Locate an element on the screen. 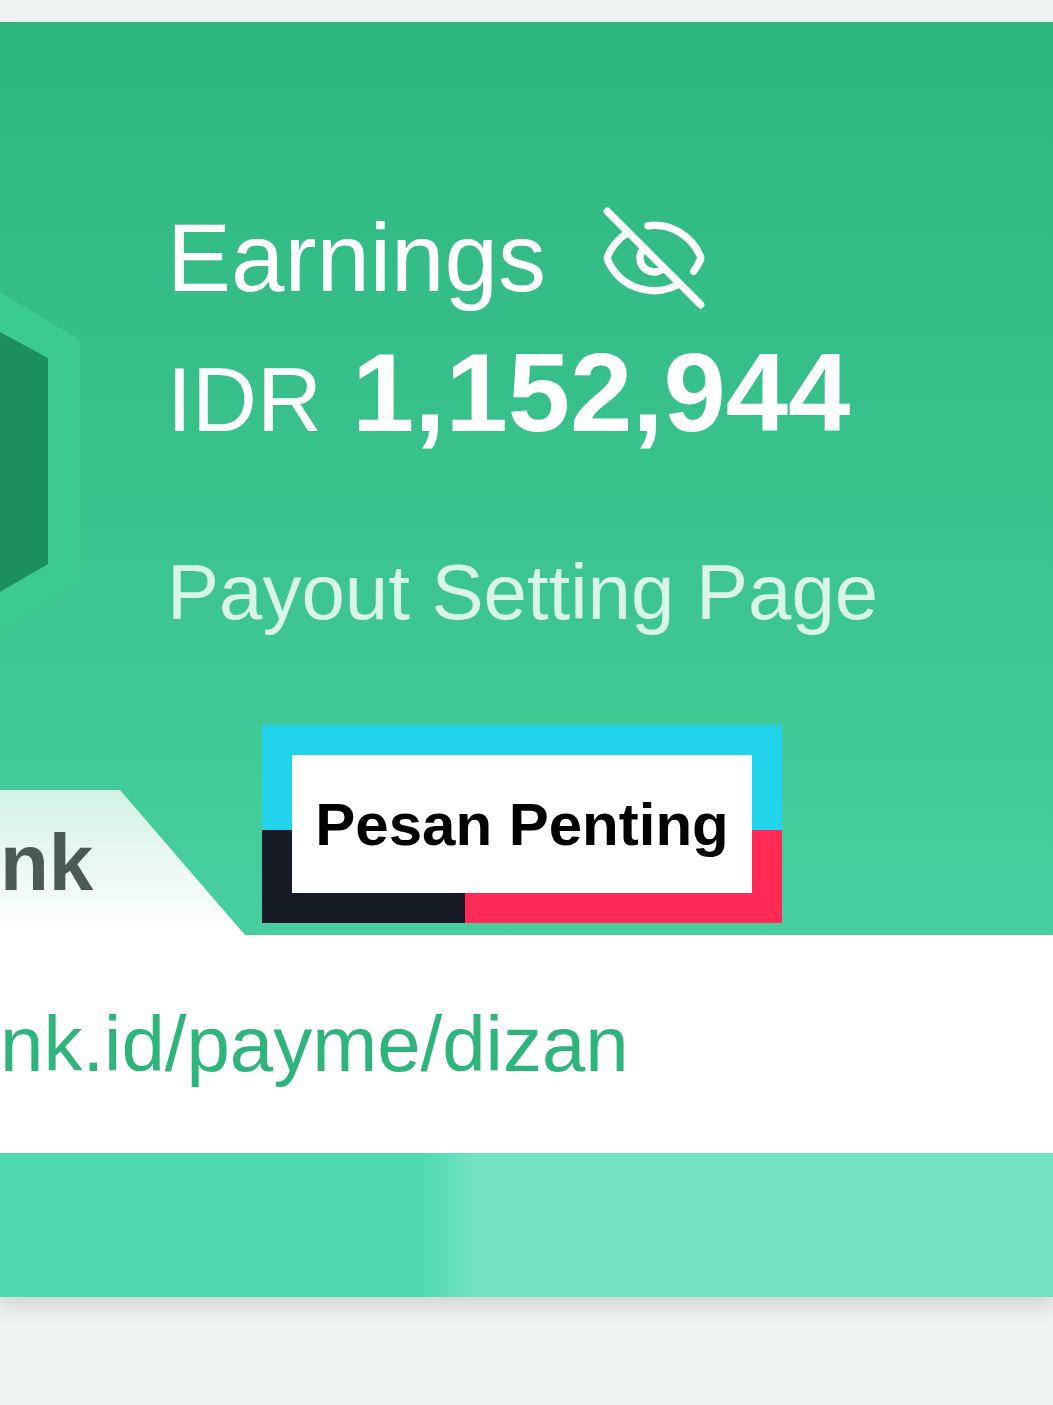 This screenshot has height=1405, width=1053. sticker-label: Pesan Penting is located at coordinates (522, 824).